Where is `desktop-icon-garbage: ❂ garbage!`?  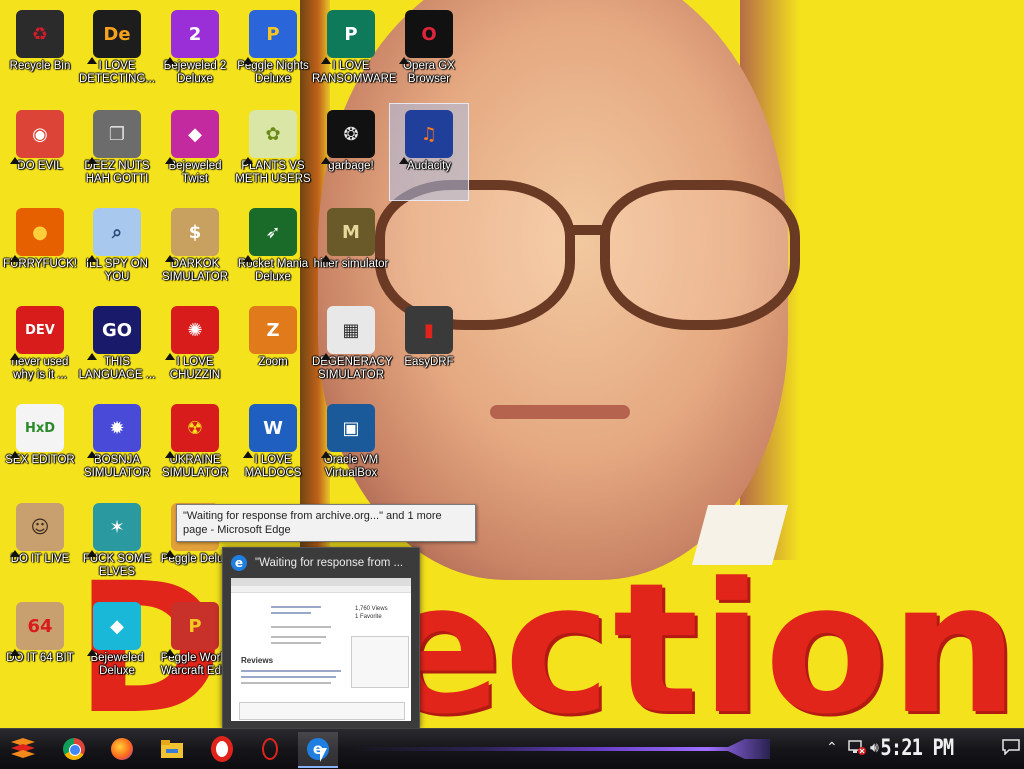 desktop-icon-garbage: ❂ garbage! is located at coordinates (351, 152).